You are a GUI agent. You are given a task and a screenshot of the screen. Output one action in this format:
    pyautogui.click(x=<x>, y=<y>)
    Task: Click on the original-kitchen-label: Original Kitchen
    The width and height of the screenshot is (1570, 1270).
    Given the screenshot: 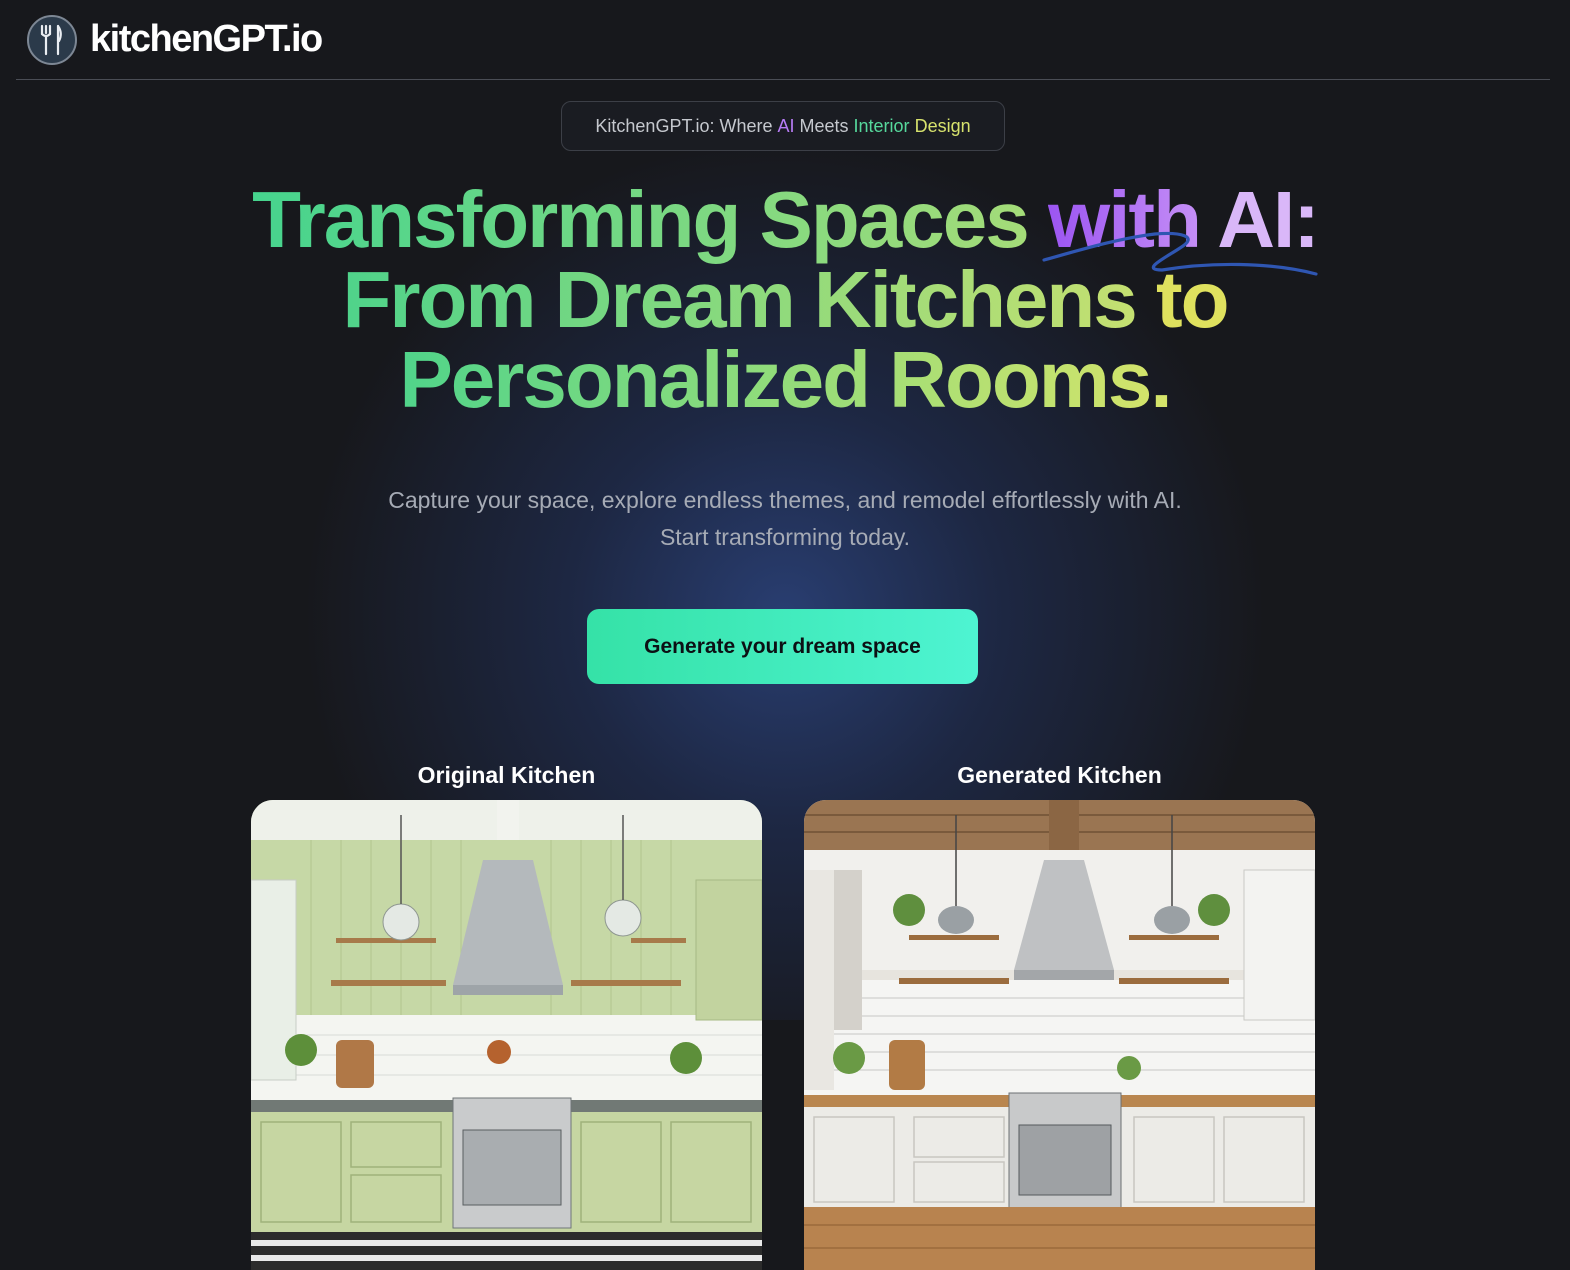 What is the action you would take?
    pyautogui.click(x=506, y=775)
    